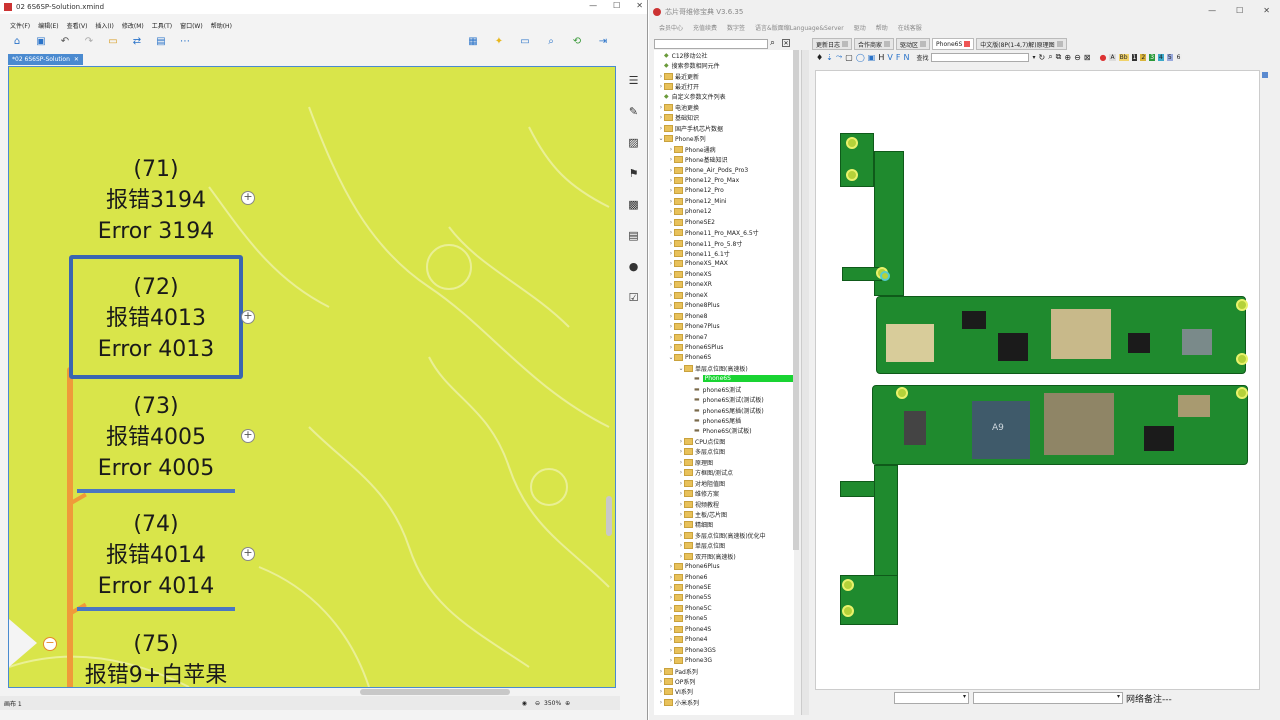 Image resolution: width=1280 pixels, height=720 pixels. What do you see at coordinates (634, 297) in the screenshot?
I see `task-icon: ☑` at bounding box center [634, 297].